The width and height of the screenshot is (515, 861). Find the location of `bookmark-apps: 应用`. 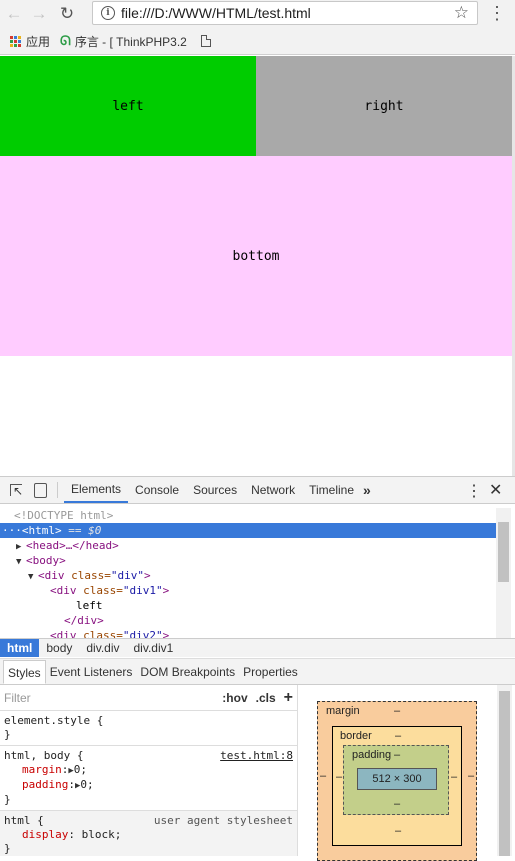

bookmark-apps: 应用 is located at coordinates (30, 41).